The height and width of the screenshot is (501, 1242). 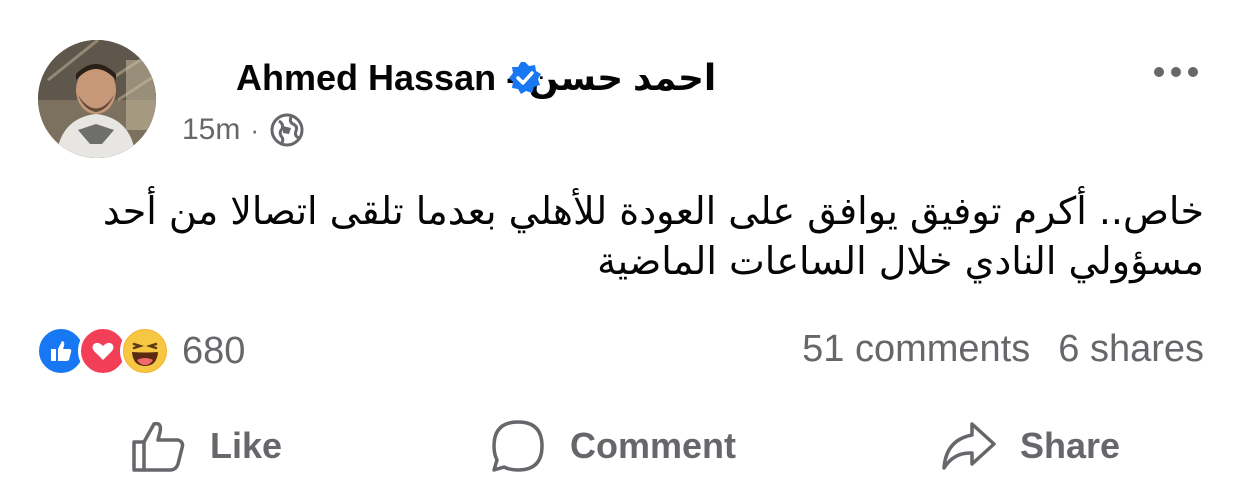 What do you see at coordinates (969, 446) in the screenshot?
I see `share-arrow-icon` at bounding box center [969, 446].